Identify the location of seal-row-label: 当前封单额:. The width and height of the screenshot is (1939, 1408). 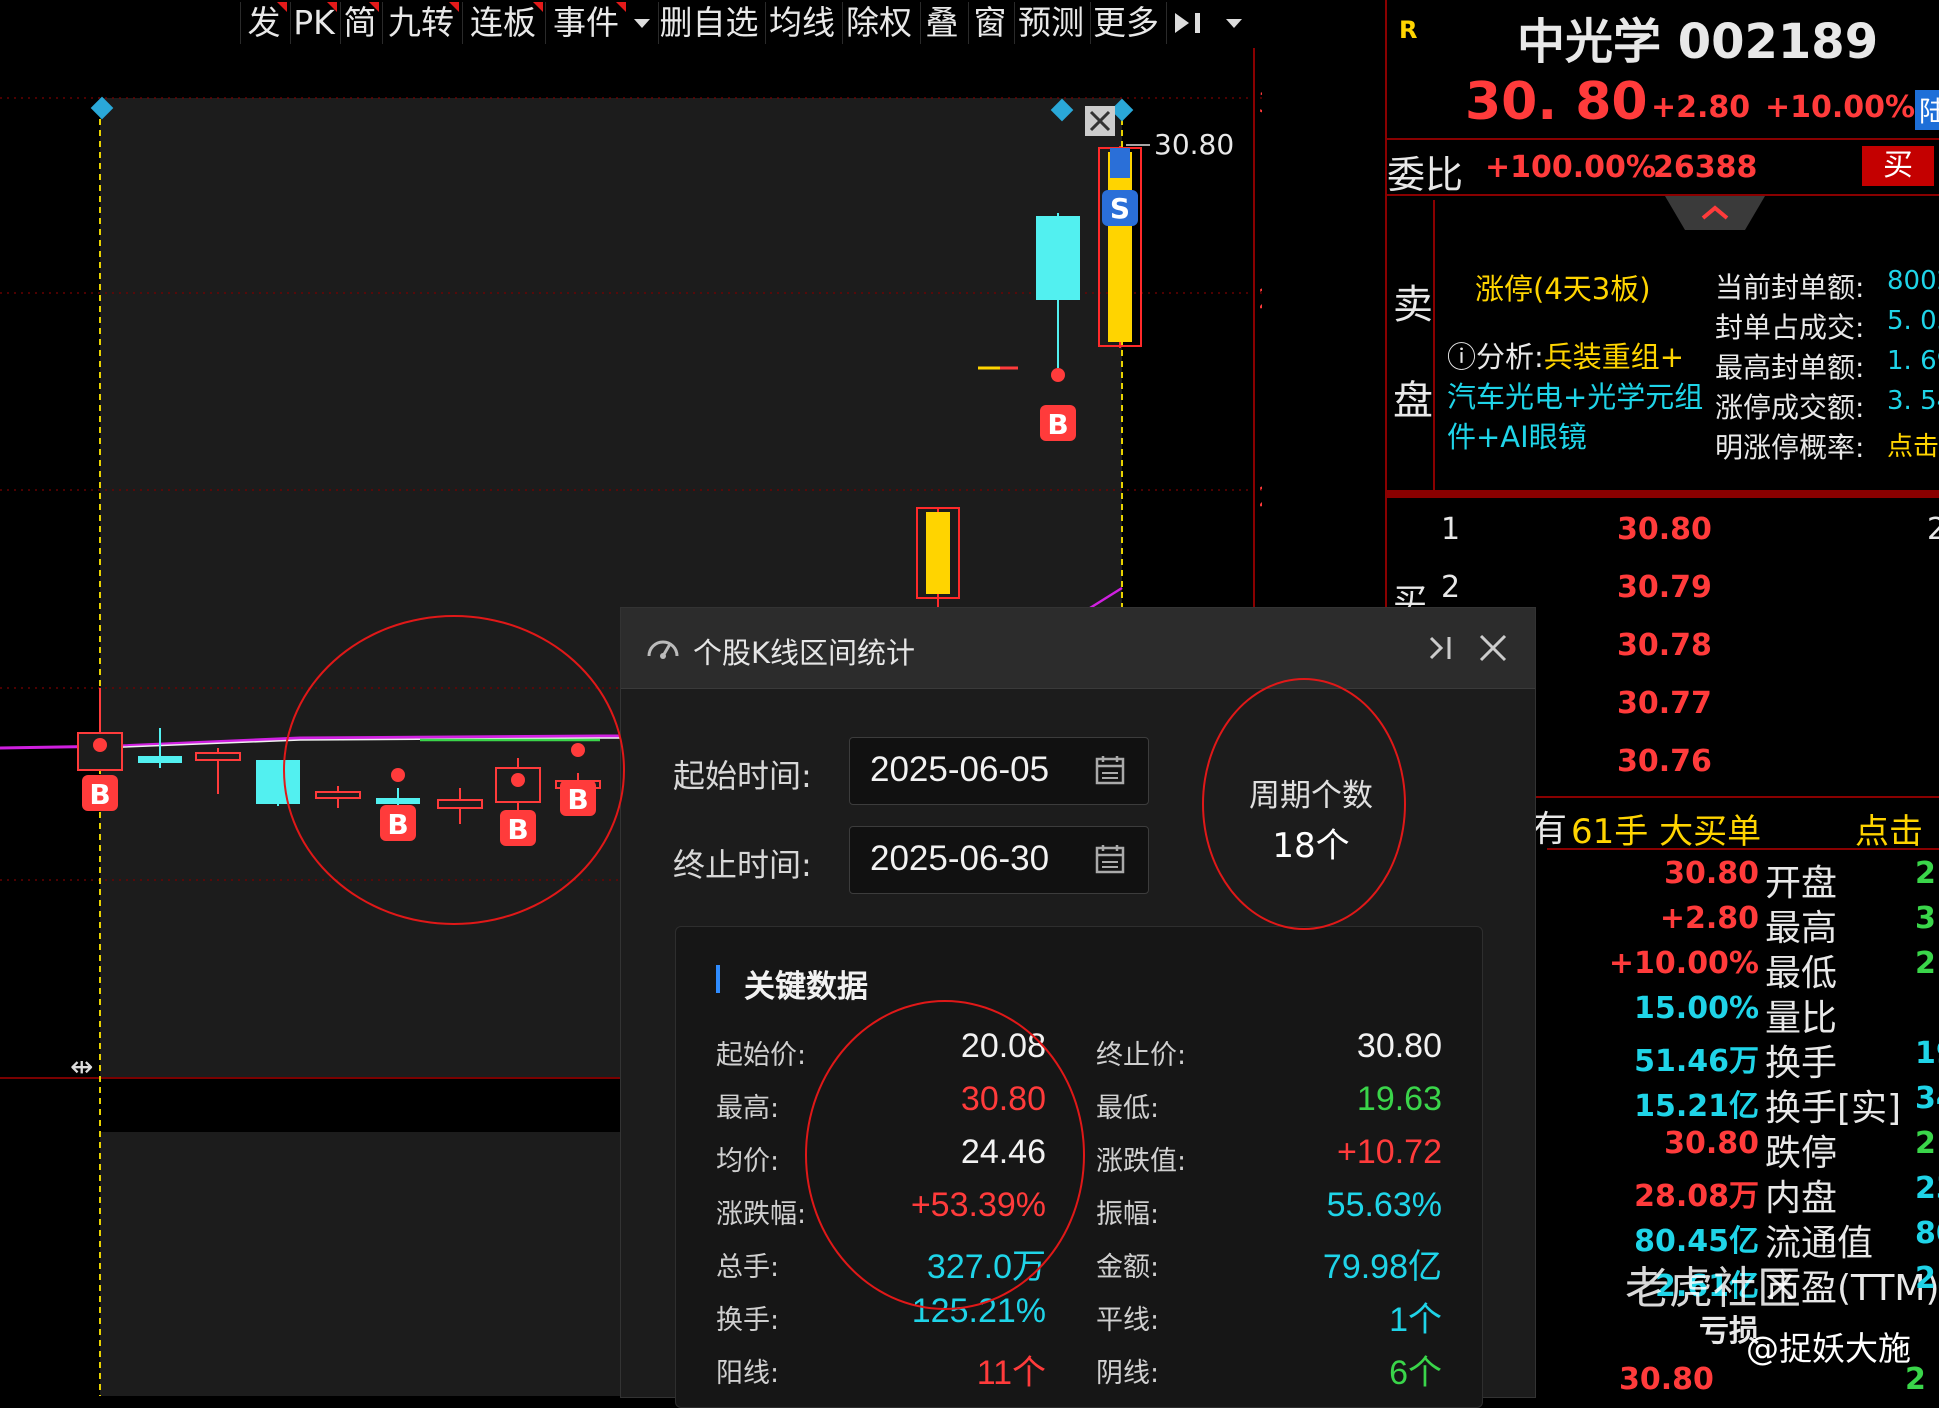
(1790, 287).